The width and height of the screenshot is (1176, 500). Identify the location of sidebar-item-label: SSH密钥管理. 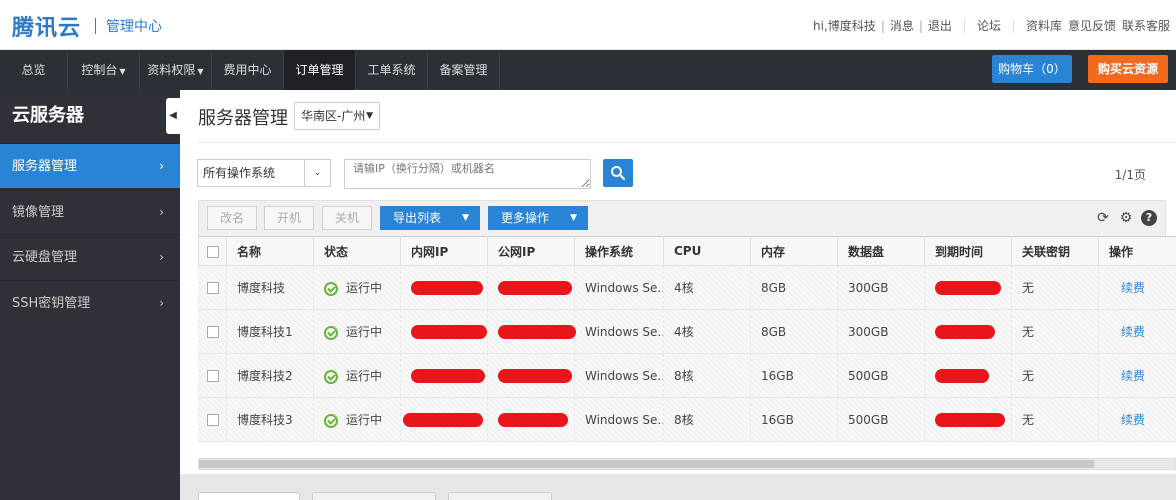
(51, 303).